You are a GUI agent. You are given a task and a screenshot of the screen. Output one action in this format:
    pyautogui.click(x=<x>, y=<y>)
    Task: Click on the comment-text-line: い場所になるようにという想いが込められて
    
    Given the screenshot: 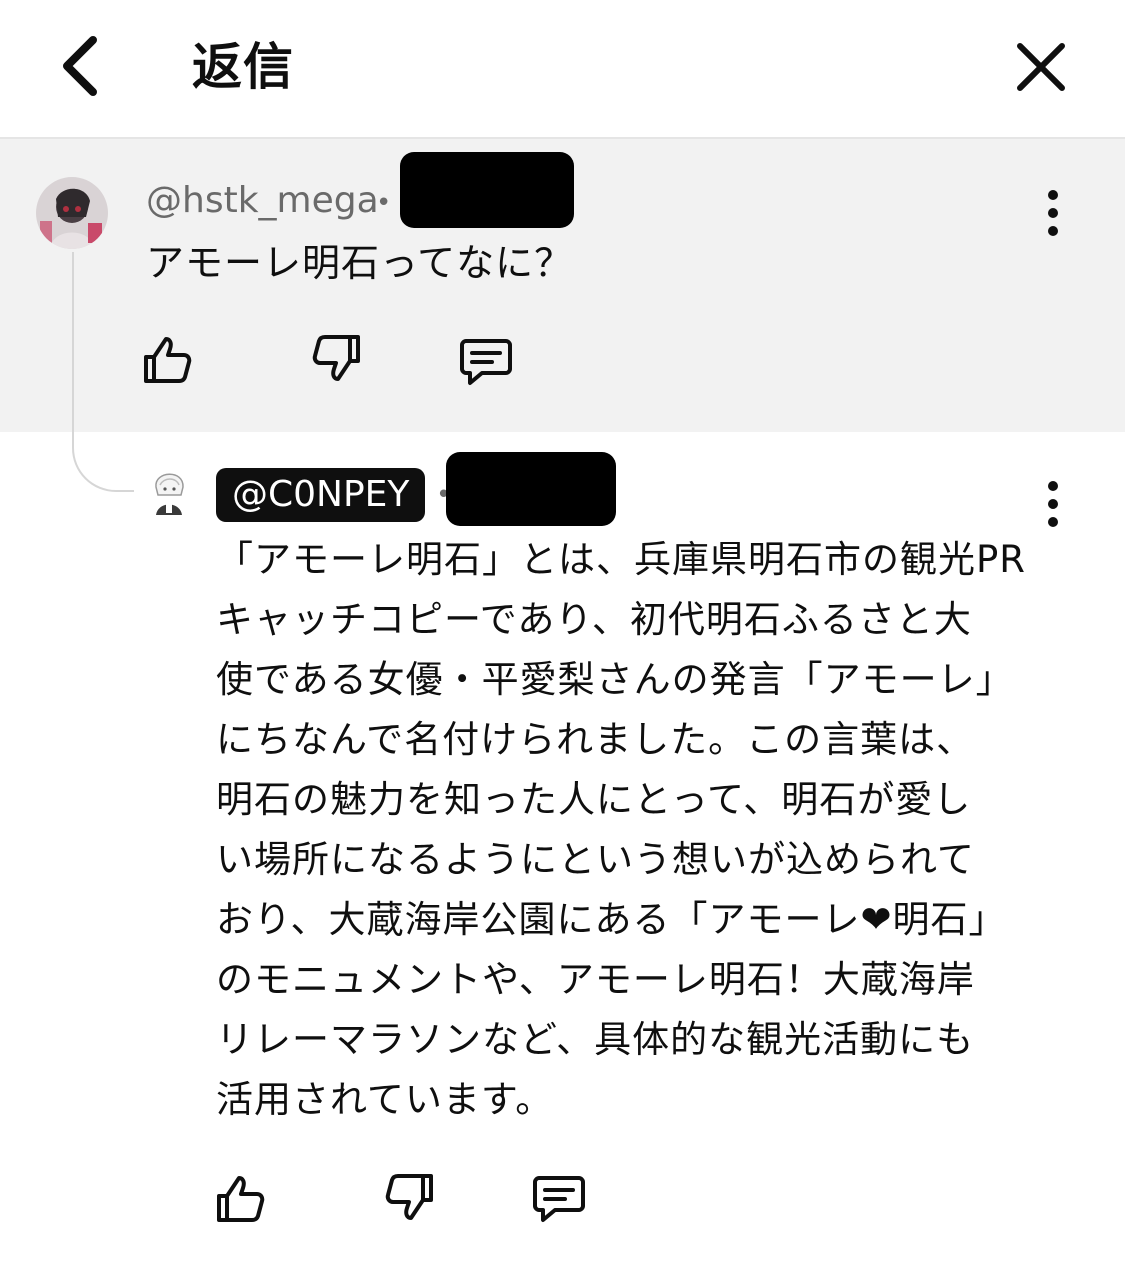 What is the action you would take?
    pyautogui.click(x=595, y=859)
    